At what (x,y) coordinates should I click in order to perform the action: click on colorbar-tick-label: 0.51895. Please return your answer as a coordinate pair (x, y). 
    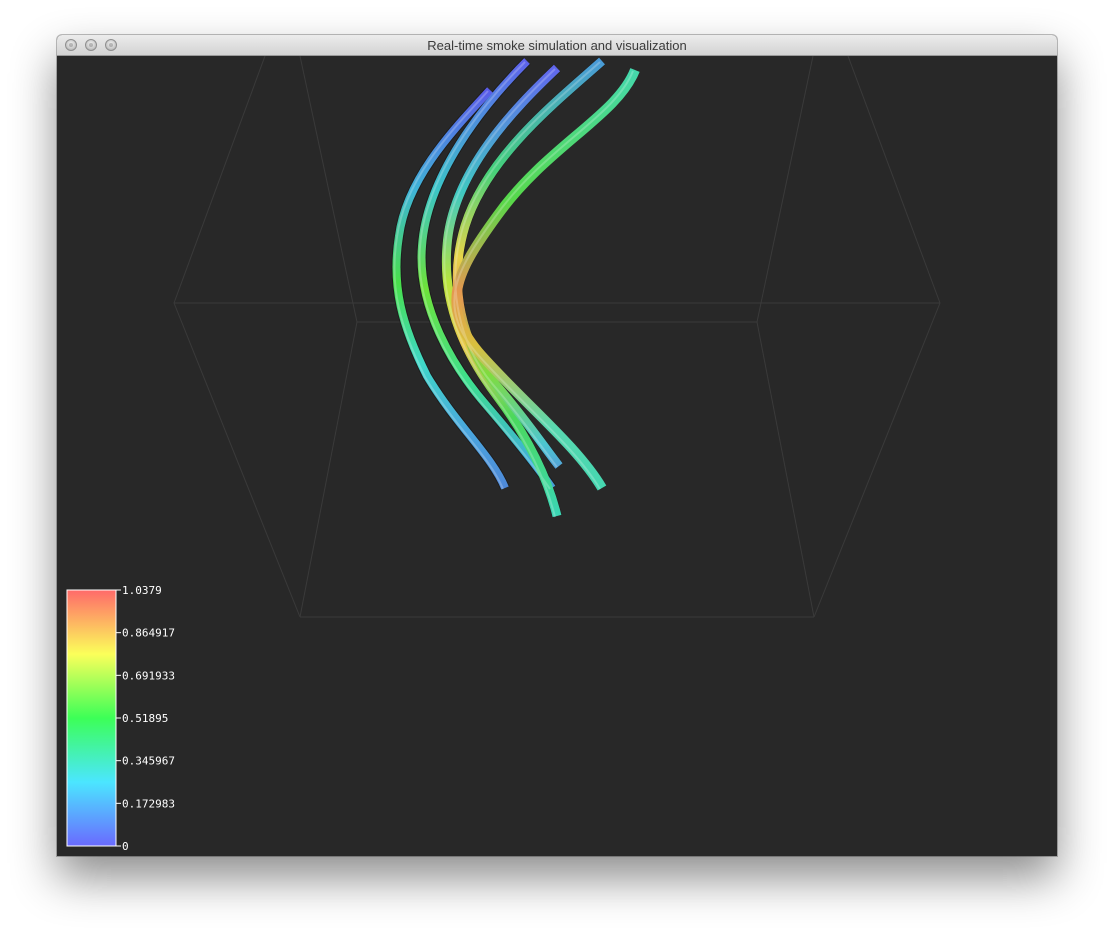
    Looking at the image, I should click on (145, 718).